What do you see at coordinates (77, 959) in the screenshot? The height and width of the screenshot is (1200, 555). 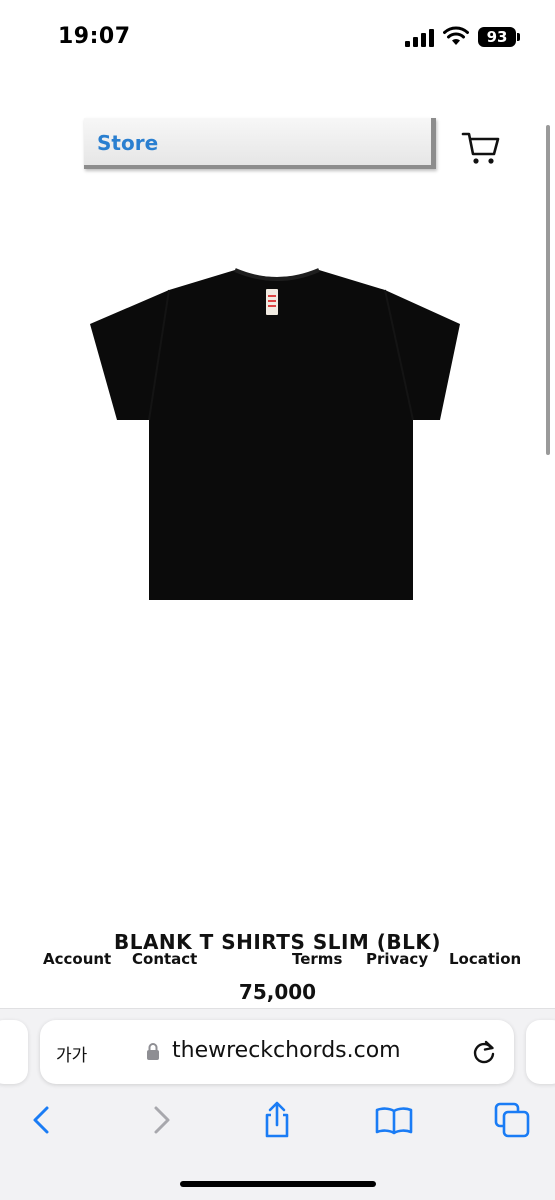 I see `footer-link-account: Account` at bounding box center [77, 959].